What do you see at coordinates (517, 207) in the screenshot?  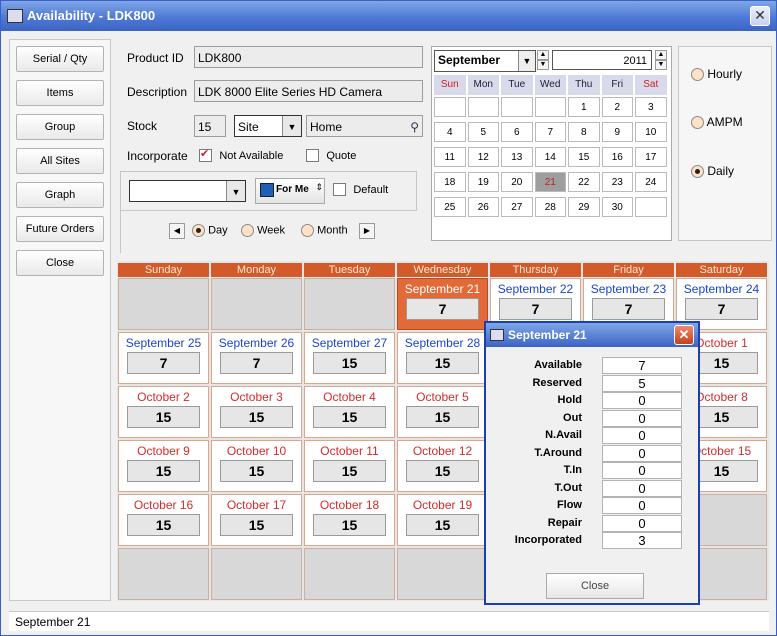 I see `calendar-day: 27` at bounding box center [517, 207].